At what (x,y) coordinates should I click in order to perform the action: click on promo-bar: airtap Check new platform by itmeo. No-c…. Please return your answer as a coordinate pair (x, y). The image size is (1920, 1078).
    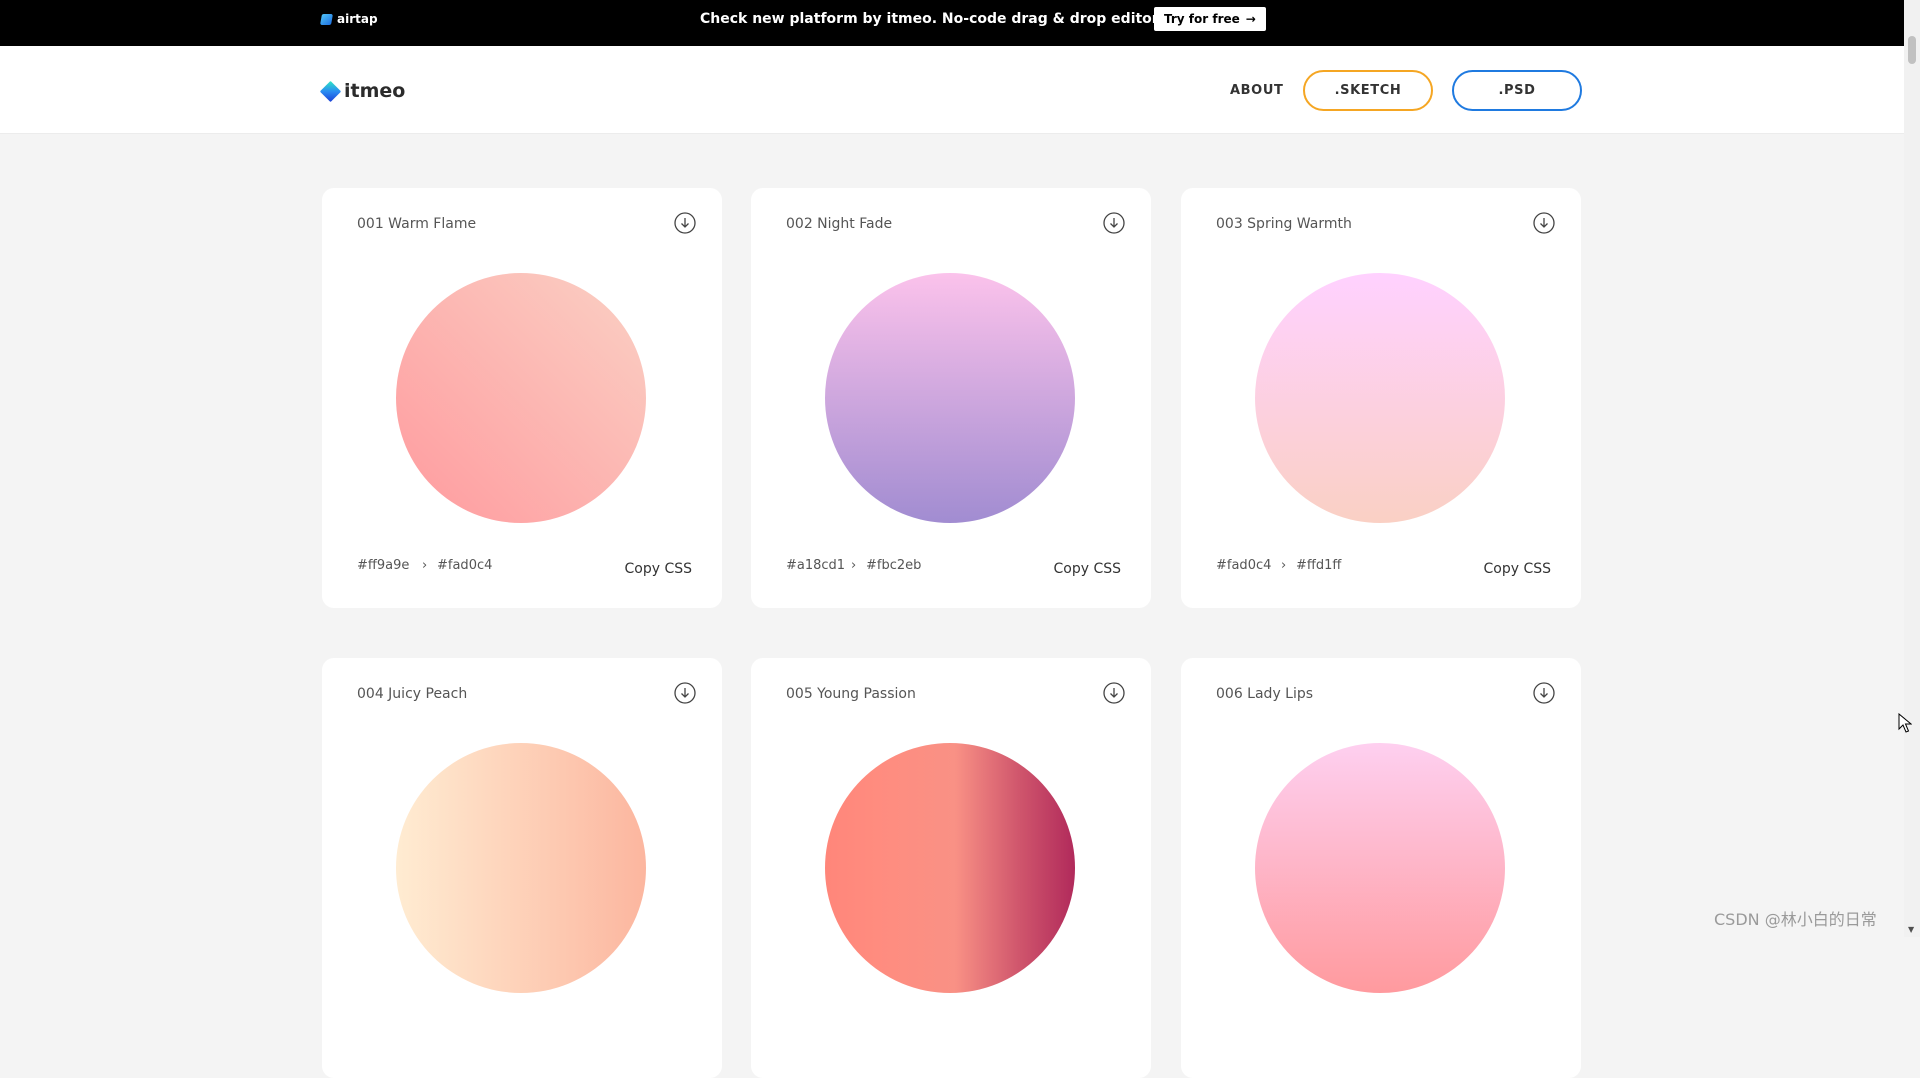
    Looking at the image, I should click on (952, 23).